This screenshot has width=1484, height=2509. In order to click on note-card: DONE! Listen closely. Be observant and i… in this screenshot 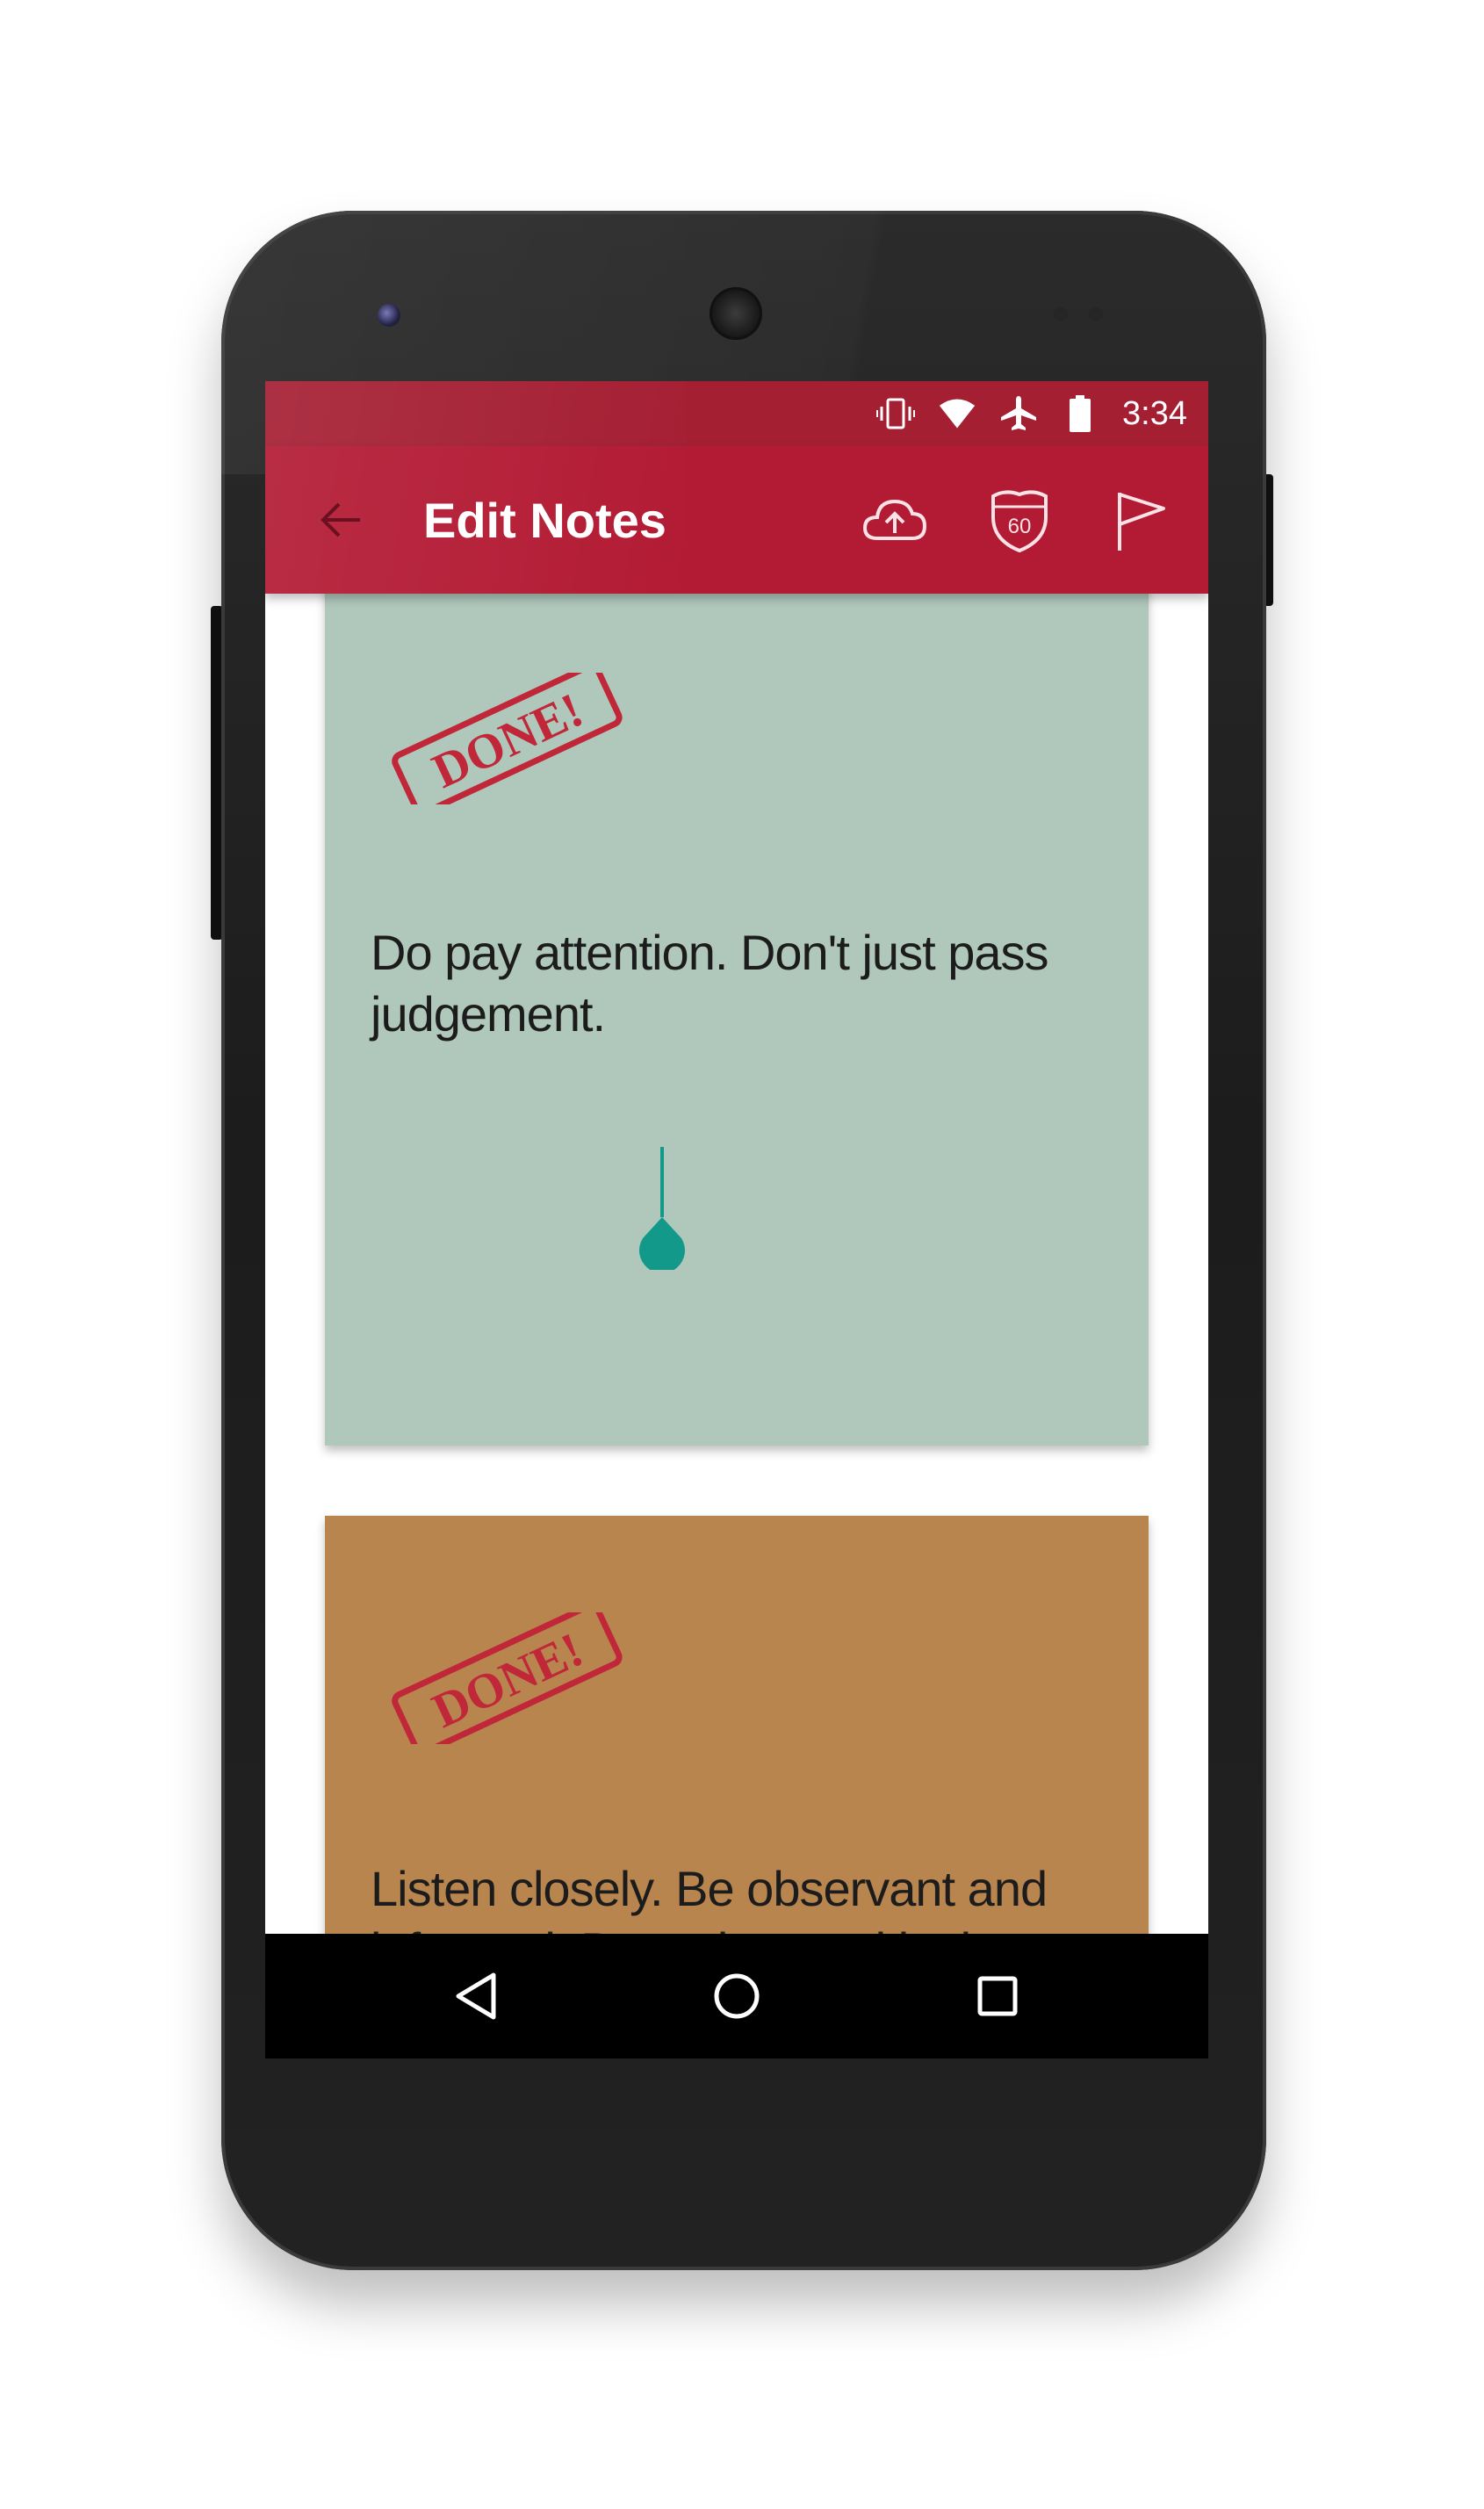, I will do `click(737, 1725)`.